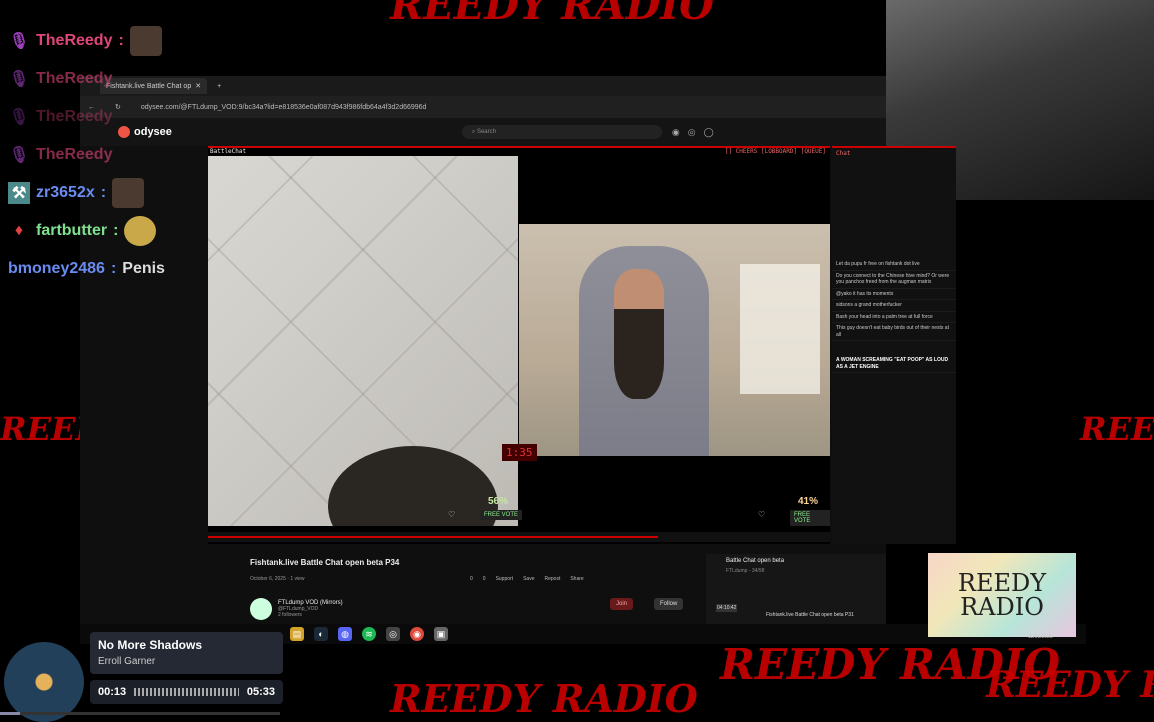 This screenshot has width=1154, height=722. I want to click on track-progress: 00:13 05:33, so click(186, 692).